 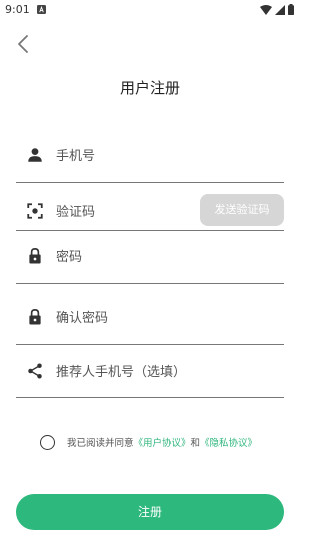 I want to click on person-icon, so click(x=35, y=155).